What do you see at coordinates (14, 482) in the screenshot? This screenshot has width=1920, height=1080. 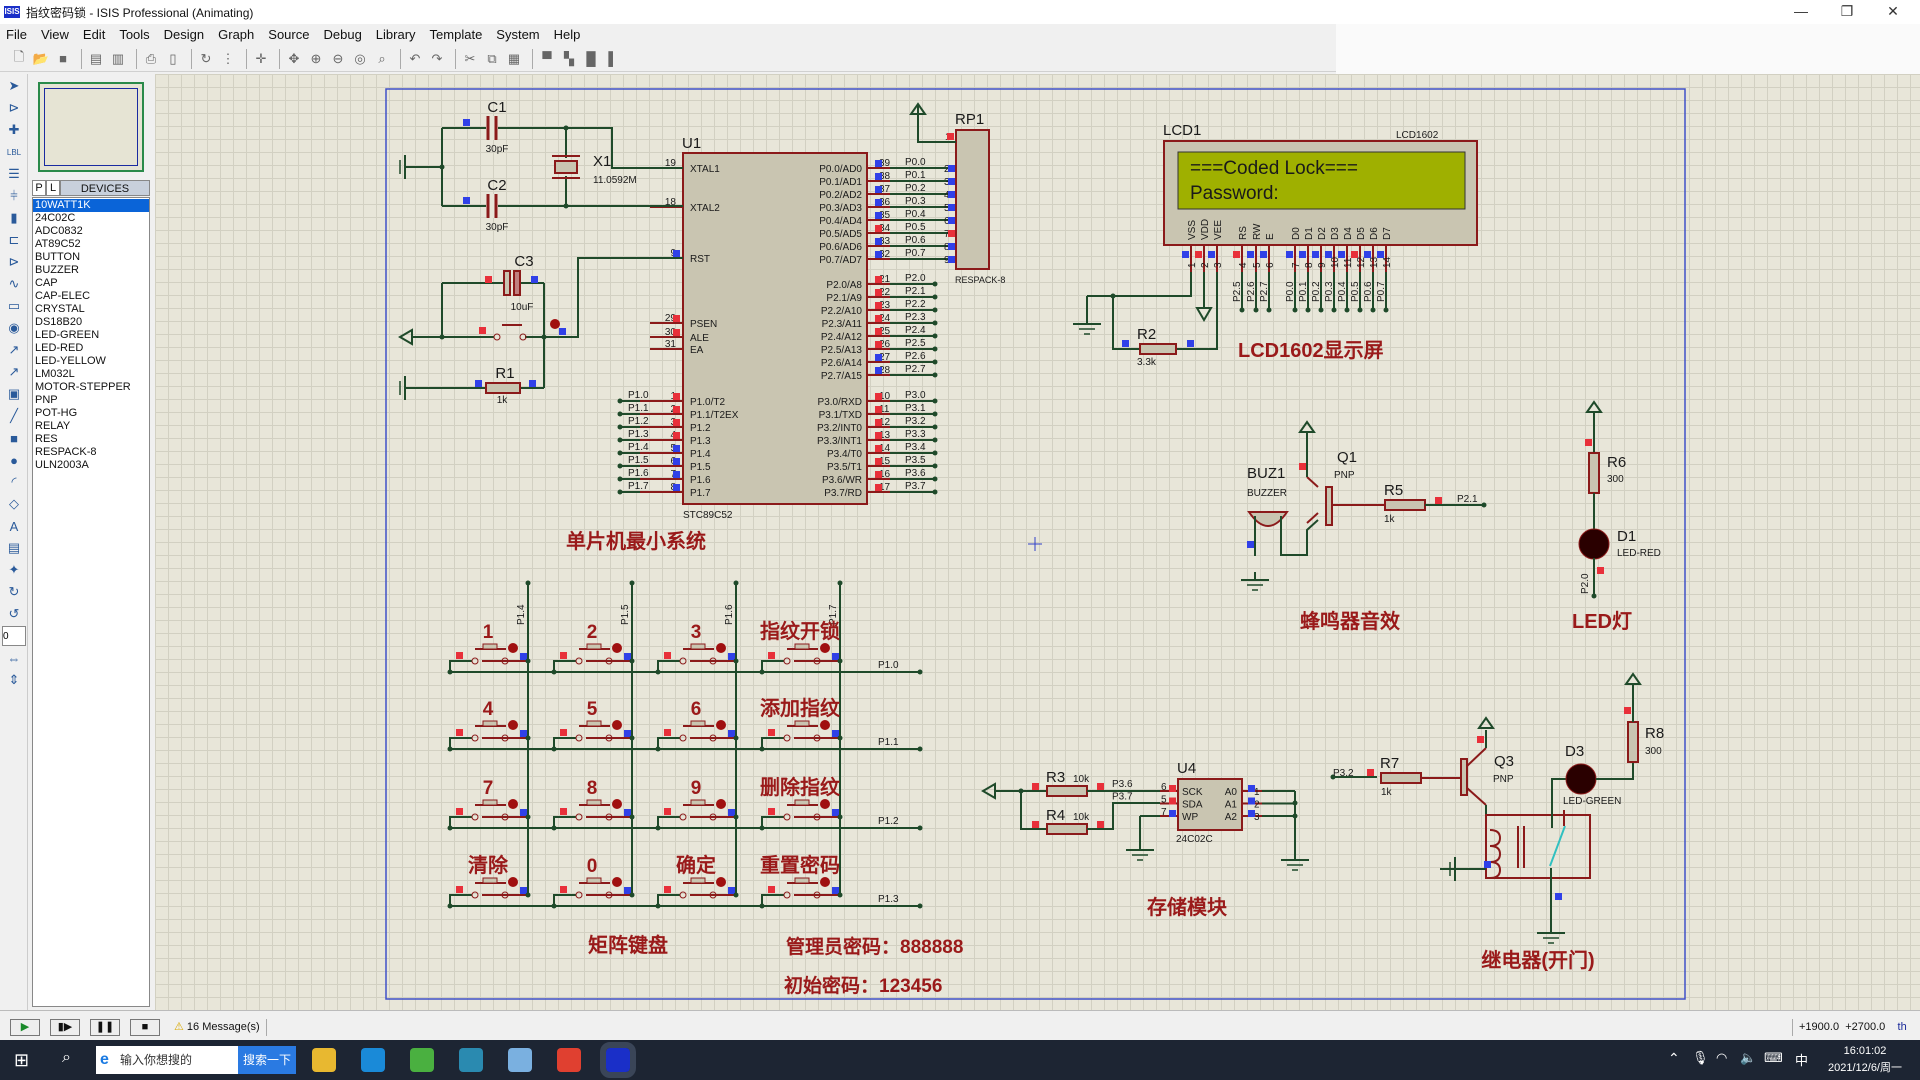 I see `arc-tool: ◜` at bounding box center [14, 482].